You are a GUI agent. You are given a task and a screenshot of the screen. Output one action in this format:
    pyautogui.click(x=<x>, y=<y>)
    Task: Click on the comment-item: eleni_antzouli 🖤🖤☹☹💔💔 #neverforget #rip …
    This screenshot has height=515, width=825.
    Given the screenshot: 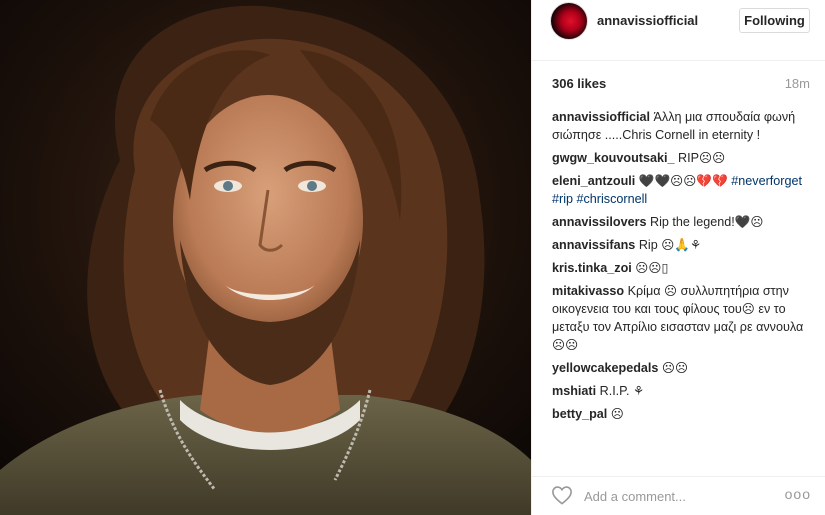 What is the action you would take?
    pyautogui.click(x=683, y=190)
    